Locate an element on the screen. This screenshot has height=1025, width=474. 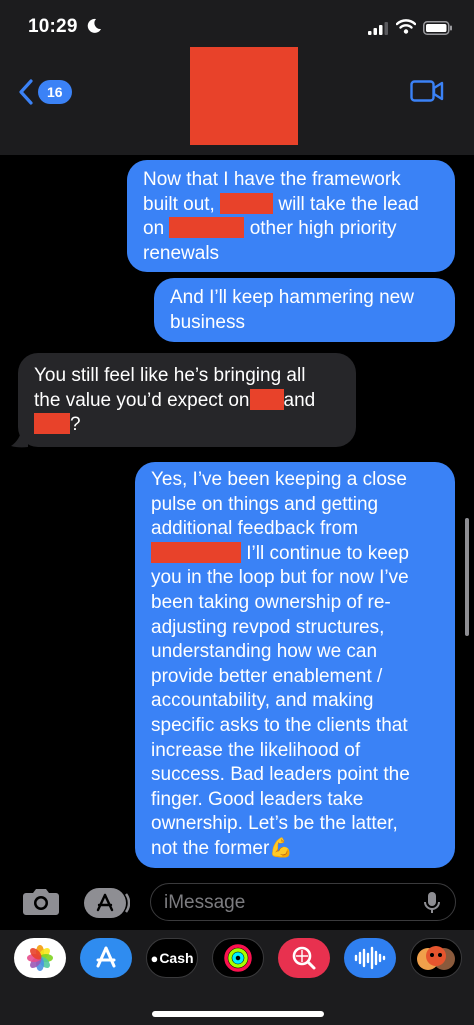
activity-app-button is located at coordinates (238, 958).